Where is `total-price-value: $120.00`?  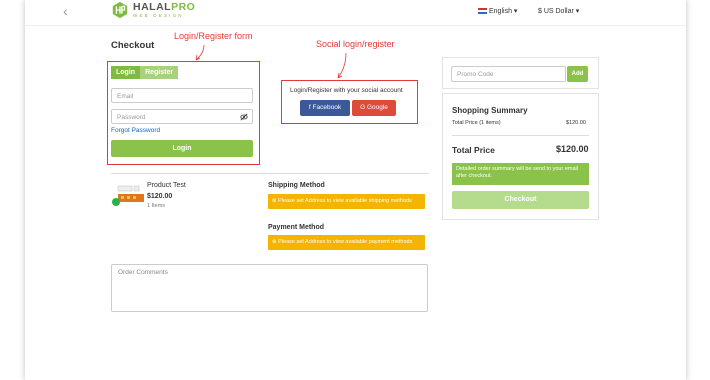 total-price-value: $120.00 is located at coordinates (572, 149).